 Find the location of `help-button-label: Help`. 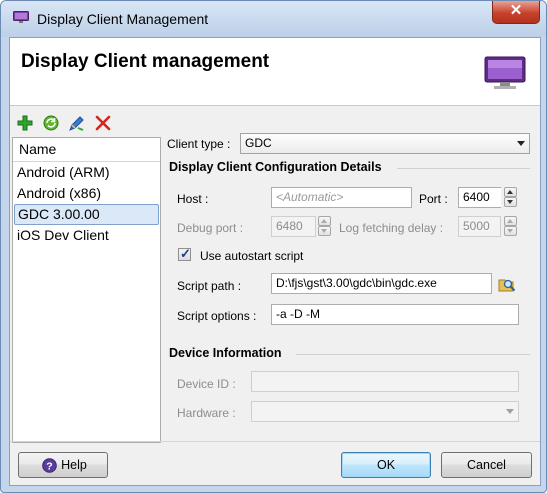

help-button-label: Help is located at coordinates (74, 465).